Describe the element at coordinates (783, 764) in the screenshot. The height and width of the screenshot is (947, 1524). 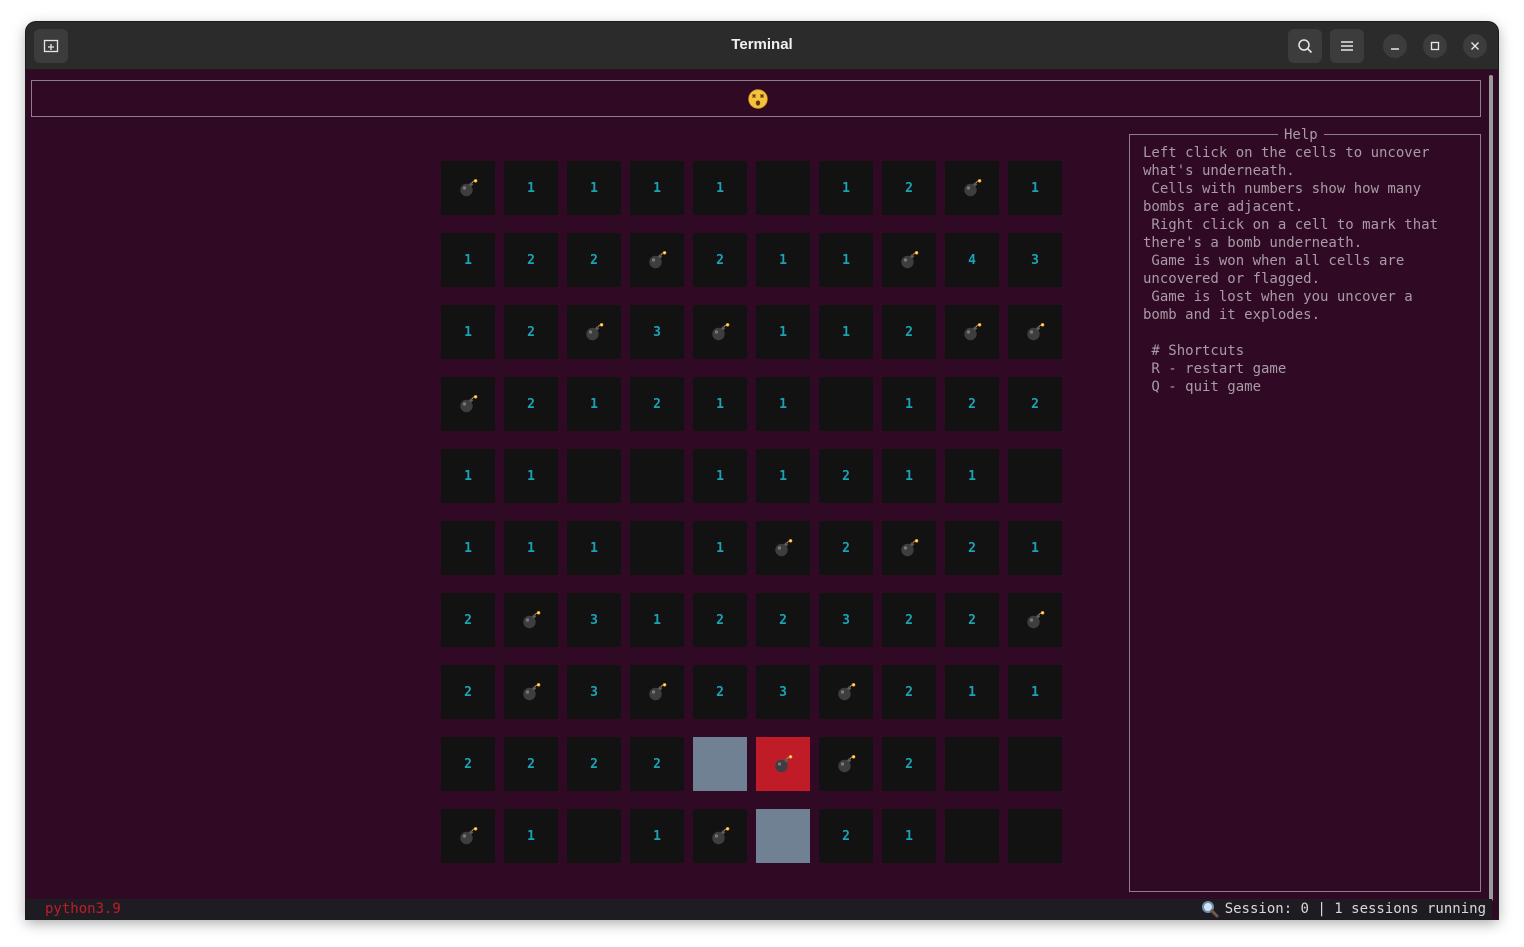
I see `exploded-mine-cell` at that location.